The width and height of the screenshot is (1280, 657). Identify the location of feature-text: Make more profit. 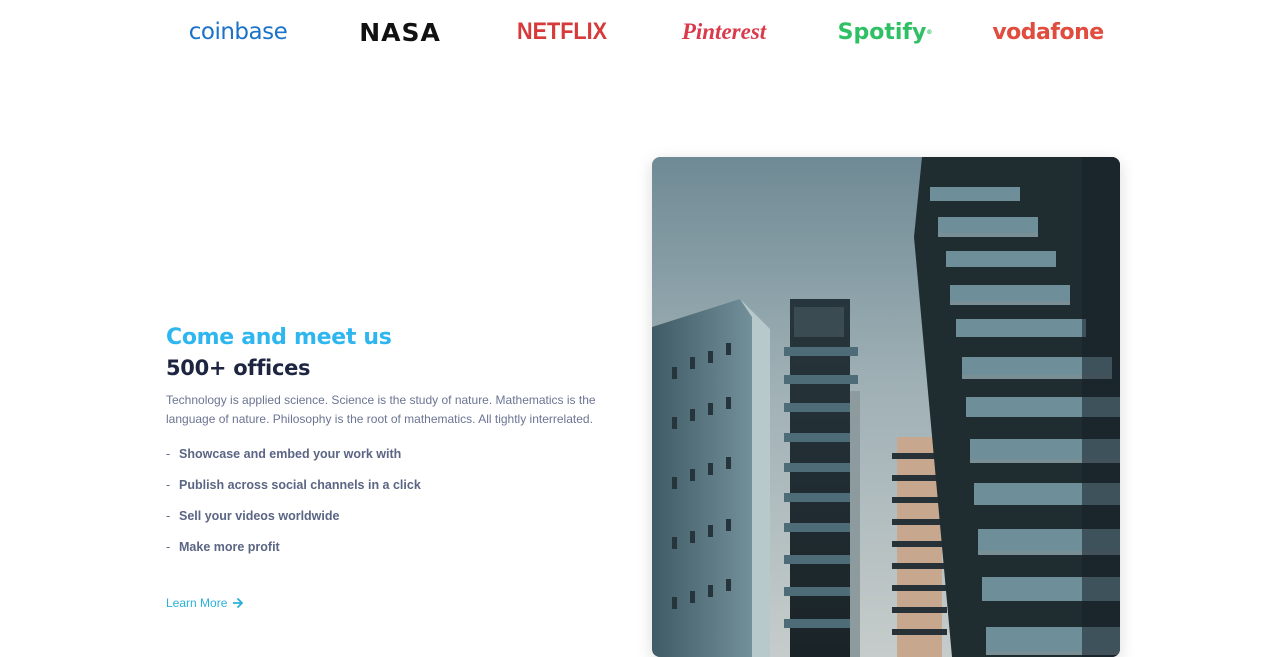
(229, 547).